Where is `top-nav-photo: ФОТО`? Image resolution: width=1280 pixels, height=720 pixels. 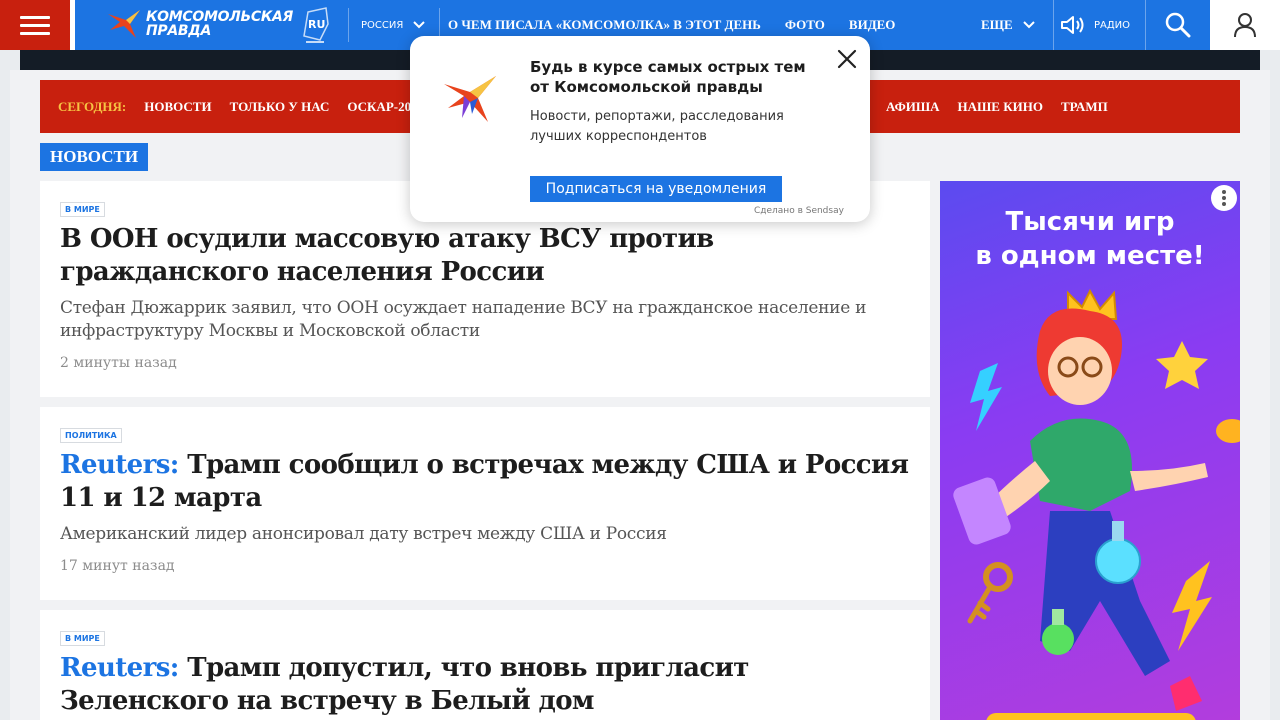
top-nav-photo: ФОТО is located at coordinates (805, 25).